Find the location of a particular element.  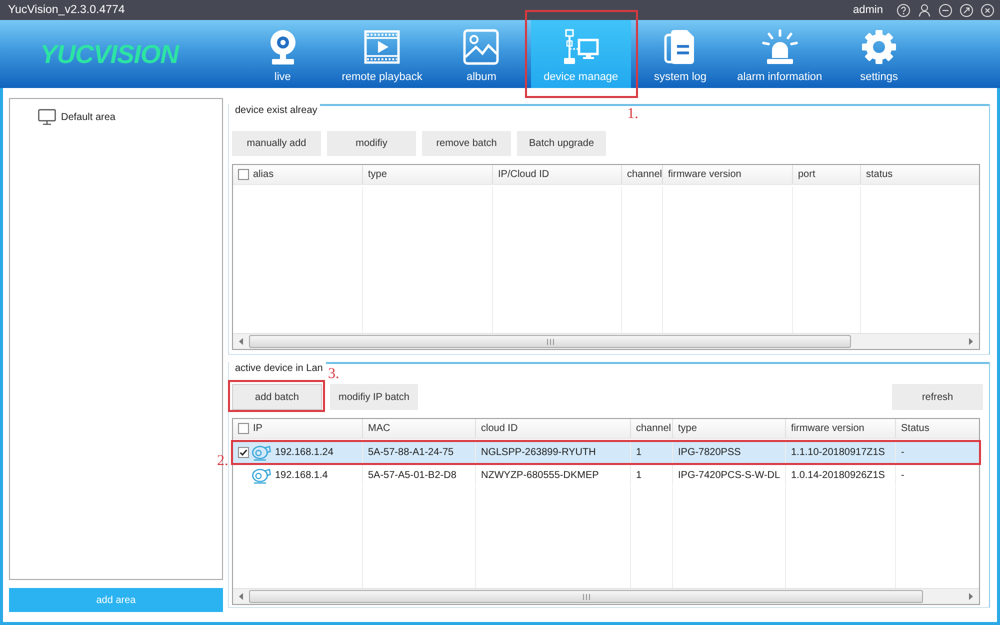

table-row: 192.168.1.24 5A-57-88-A1-24-75 NGLSPP-263899-RYUTH 1 IPG-7820PSS 1.1.10-20180917Z1S - is located at coordinates (606, 452).